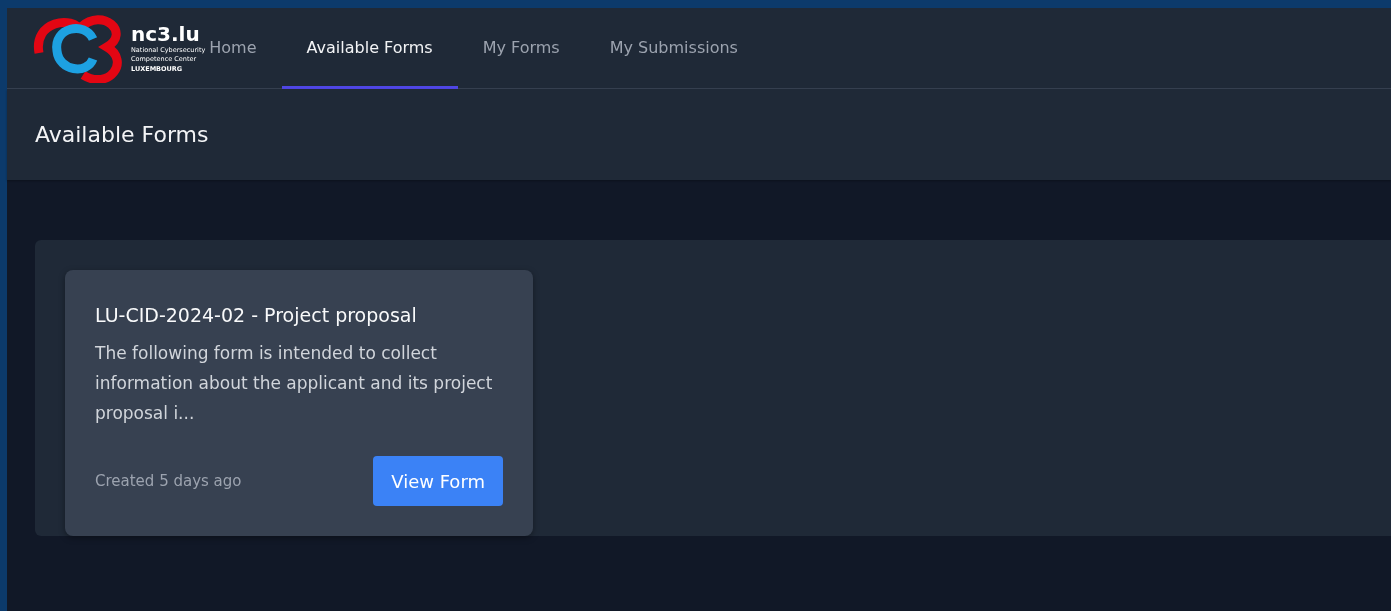 The width and height of the screenshot is (1391, 611). I want to click on nav-tab: My Submissions, so click(673, 48).